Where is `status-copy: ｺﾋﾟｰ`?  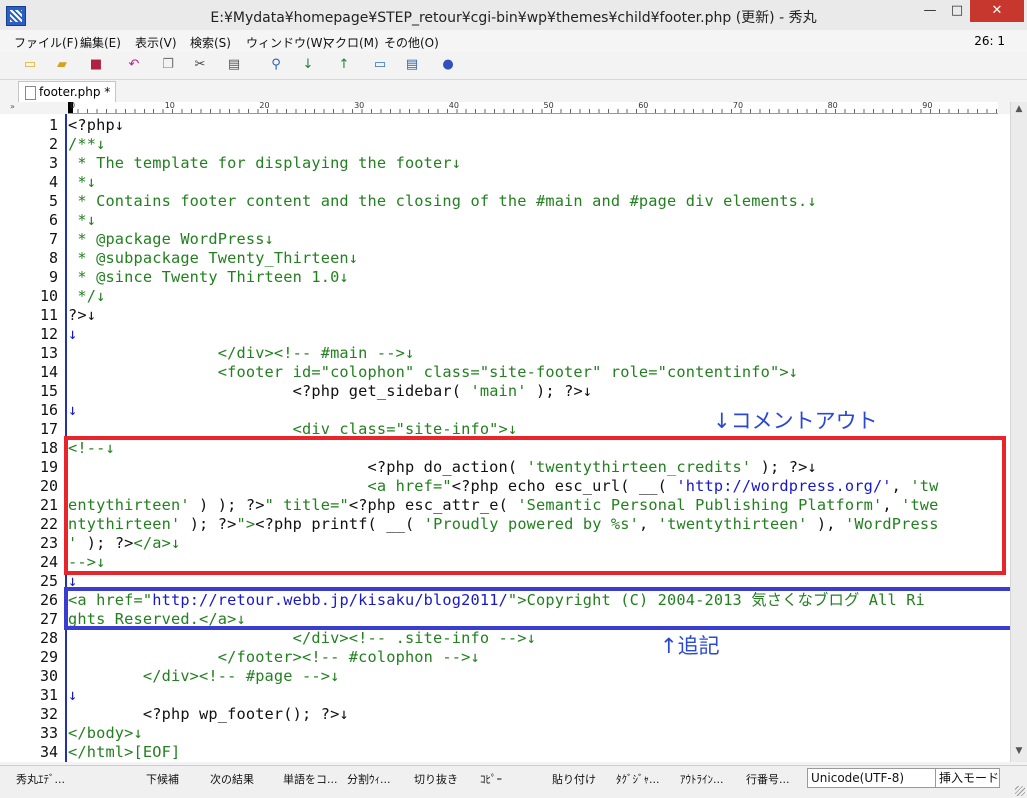
status-copy: ｺﾋﾟｰ is located at coordinates (491, 779).